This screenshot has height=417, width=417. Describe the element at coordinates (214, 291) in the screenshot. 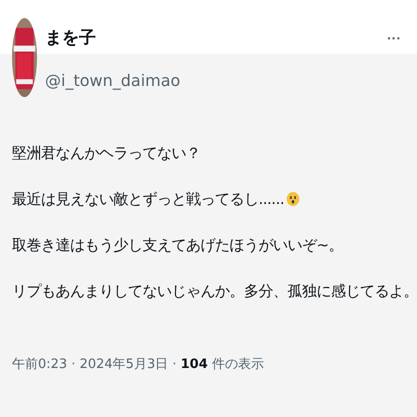

I see `post-text: リプもあんまりしてないじゃんか。多分、孤独に感じてるよ。` at that location.